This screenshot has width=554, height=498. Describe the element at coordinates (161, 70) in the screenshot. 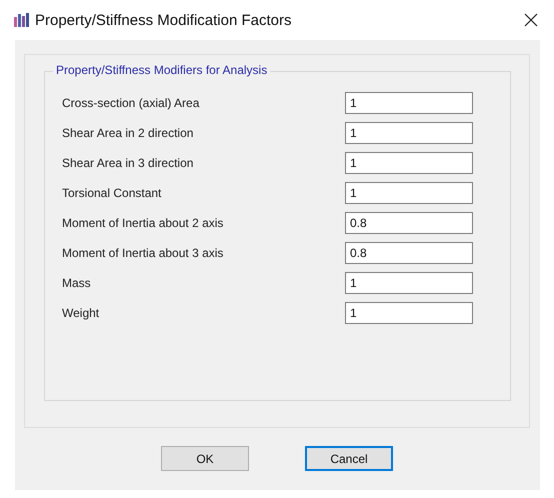

I see `group-title: Property/Stiffness Modifiers for Analysis` at that location.